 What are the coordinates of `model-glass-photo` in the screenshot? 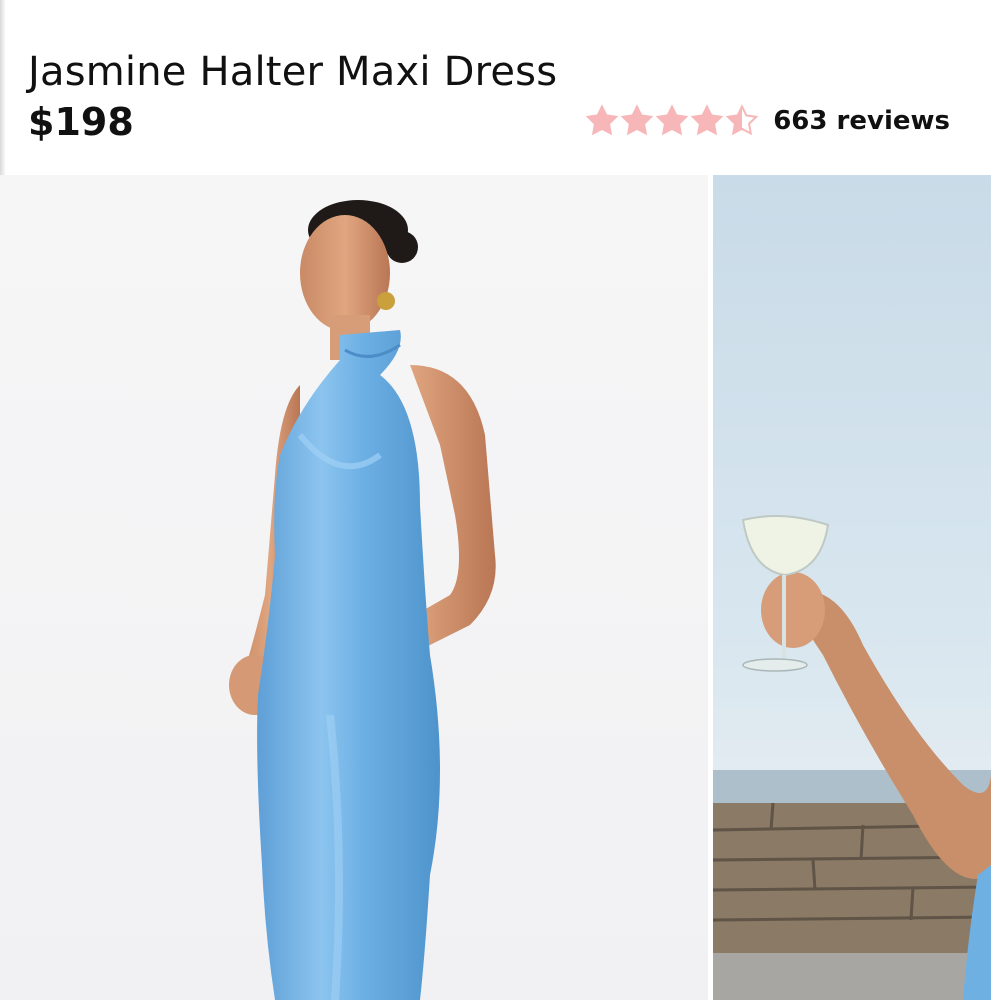 It's located at (852, 757).